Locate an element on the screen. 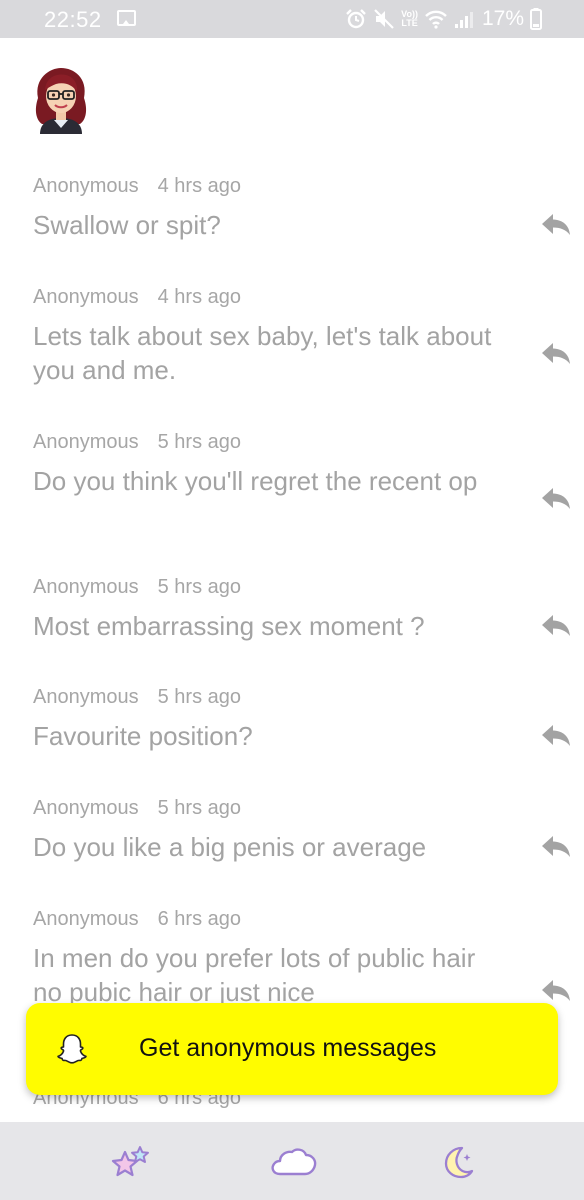 The height and width of the screenshot is (1200, 584). cloud-icon is located at coordinates (294, 1162).